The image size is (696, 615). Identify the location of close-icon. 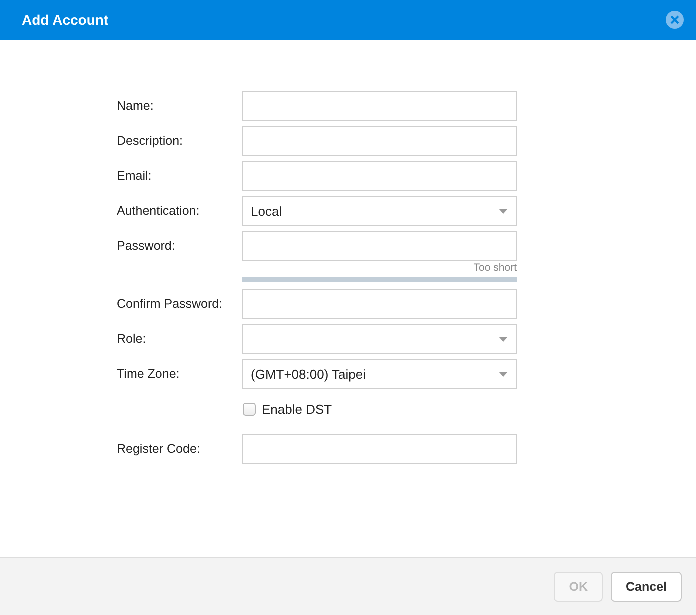
(675, 20).